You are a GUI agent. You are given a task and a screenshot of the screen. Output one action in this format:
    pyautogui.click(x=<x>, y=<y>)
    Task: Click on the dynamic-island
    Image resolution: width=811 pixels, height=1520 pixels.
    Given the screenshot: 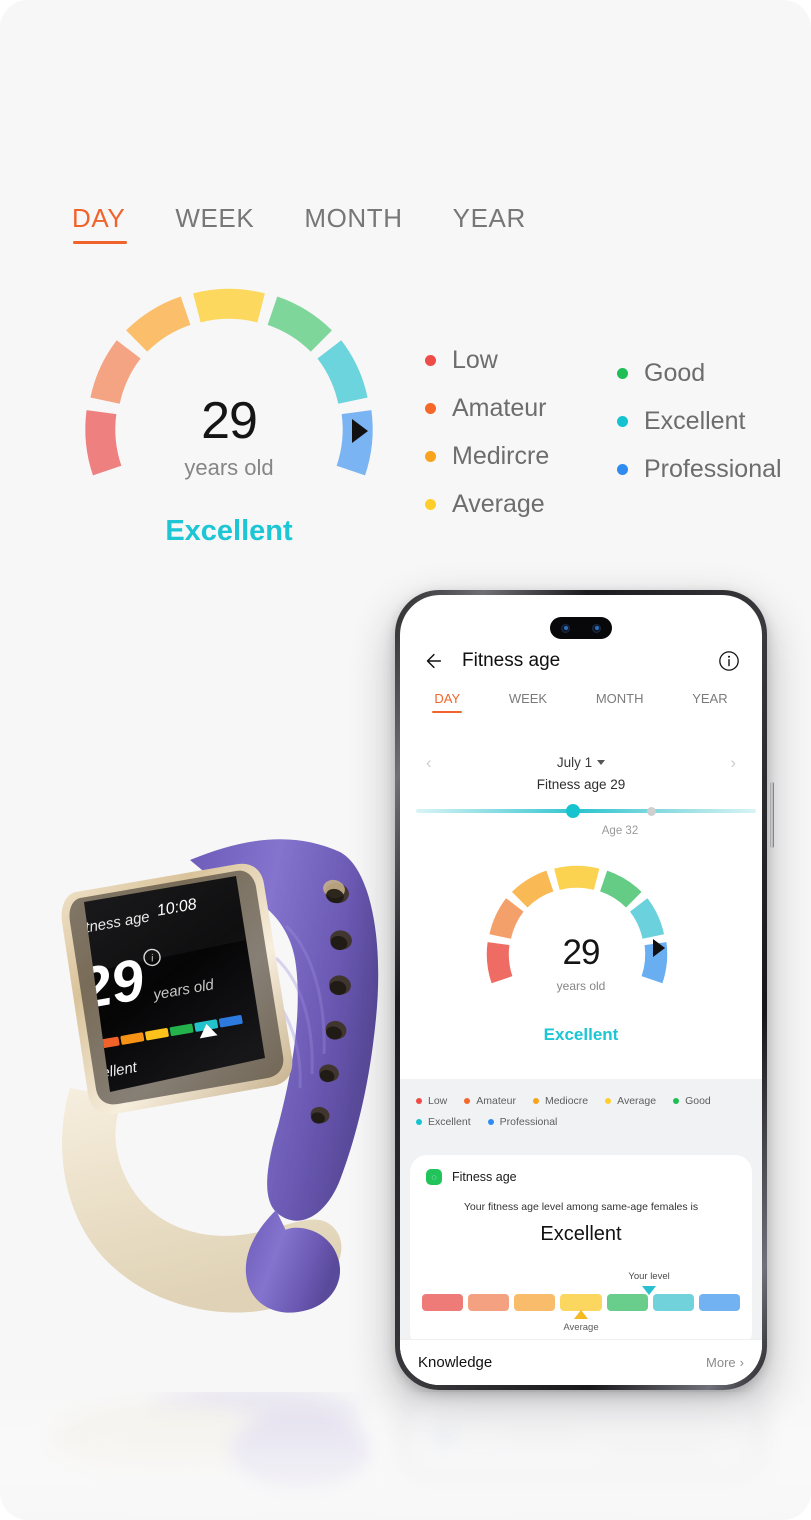 What is the action you would take?
    pyautogui.click(x=581, y=628)
    